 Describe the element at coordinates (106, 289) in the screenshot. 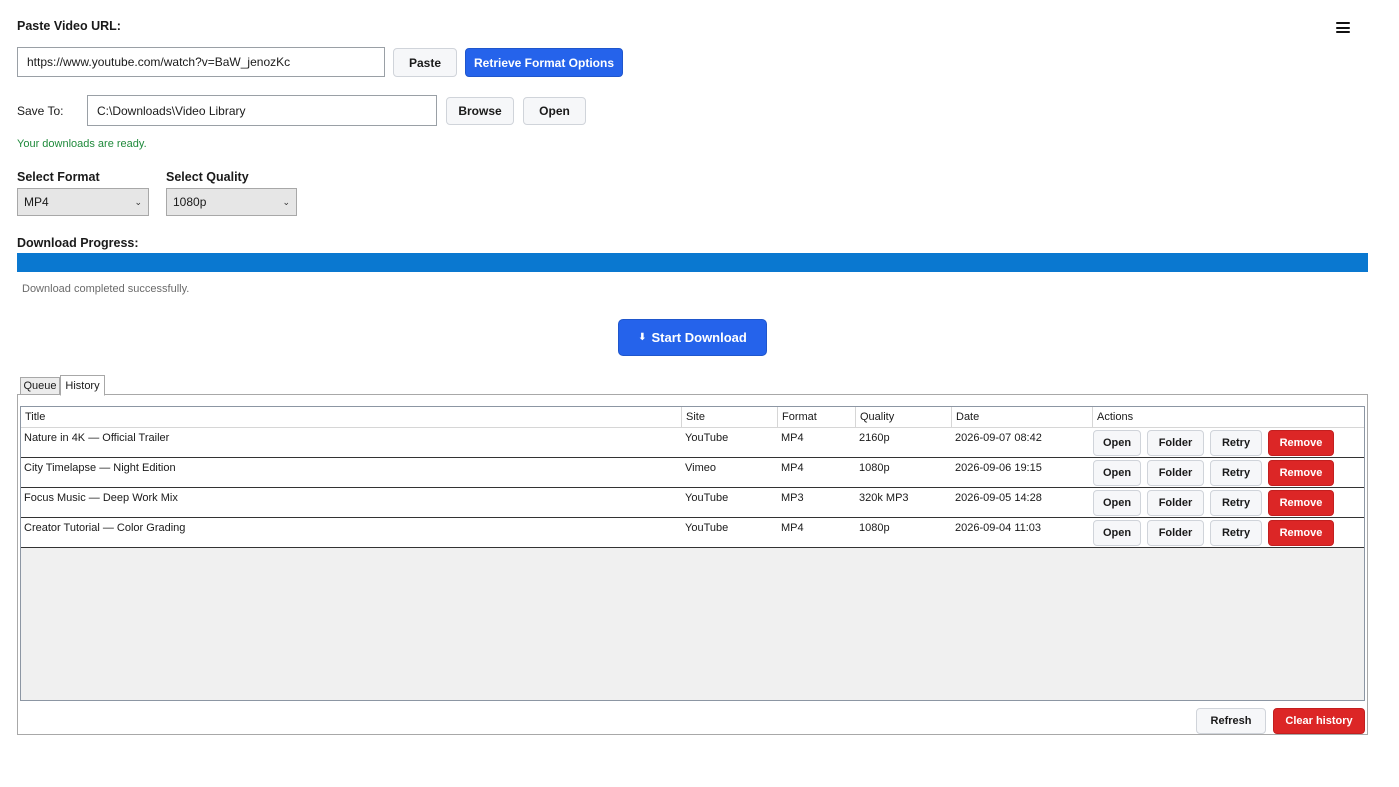

I see `progress-status-text: Download completed successfully.` at that location.